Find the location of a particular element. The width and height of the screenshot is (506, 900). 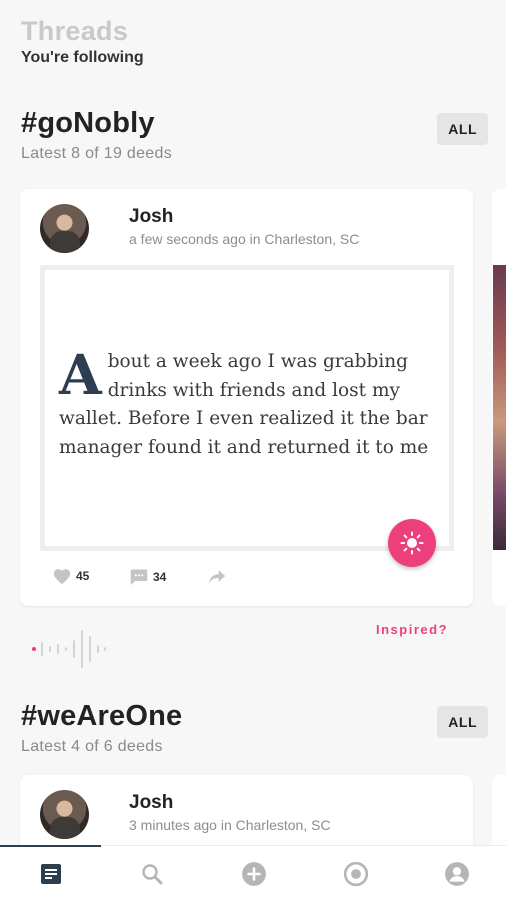

share-action is located at coordinates (217, 576).